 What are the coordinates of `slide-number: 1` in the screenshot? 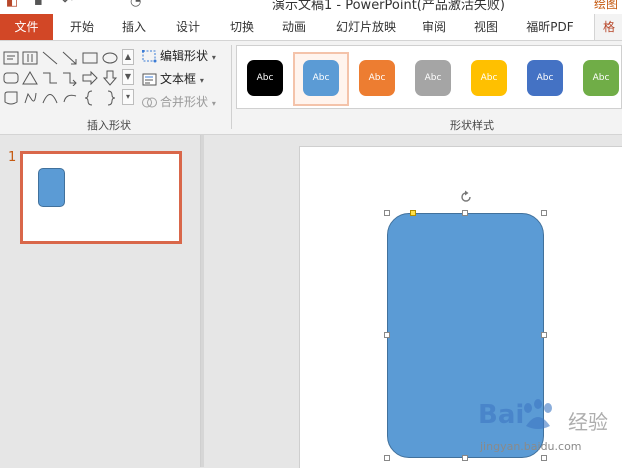 It's located at (12, 157).